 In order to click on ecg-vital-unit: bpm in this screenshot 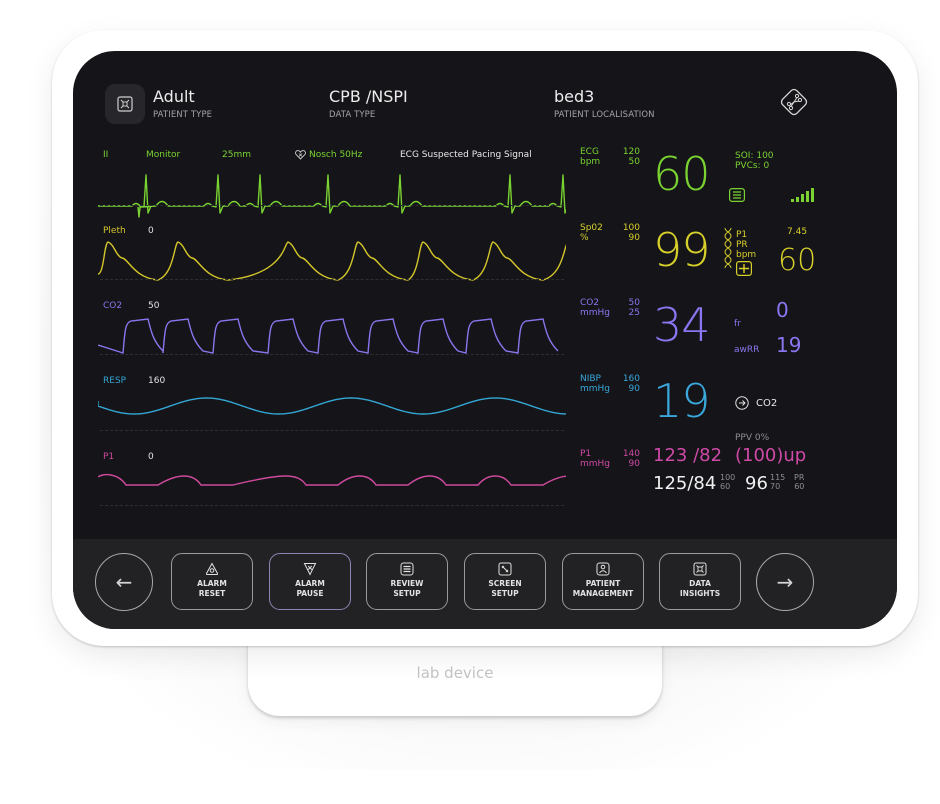, I will do `click(590, 162)`.